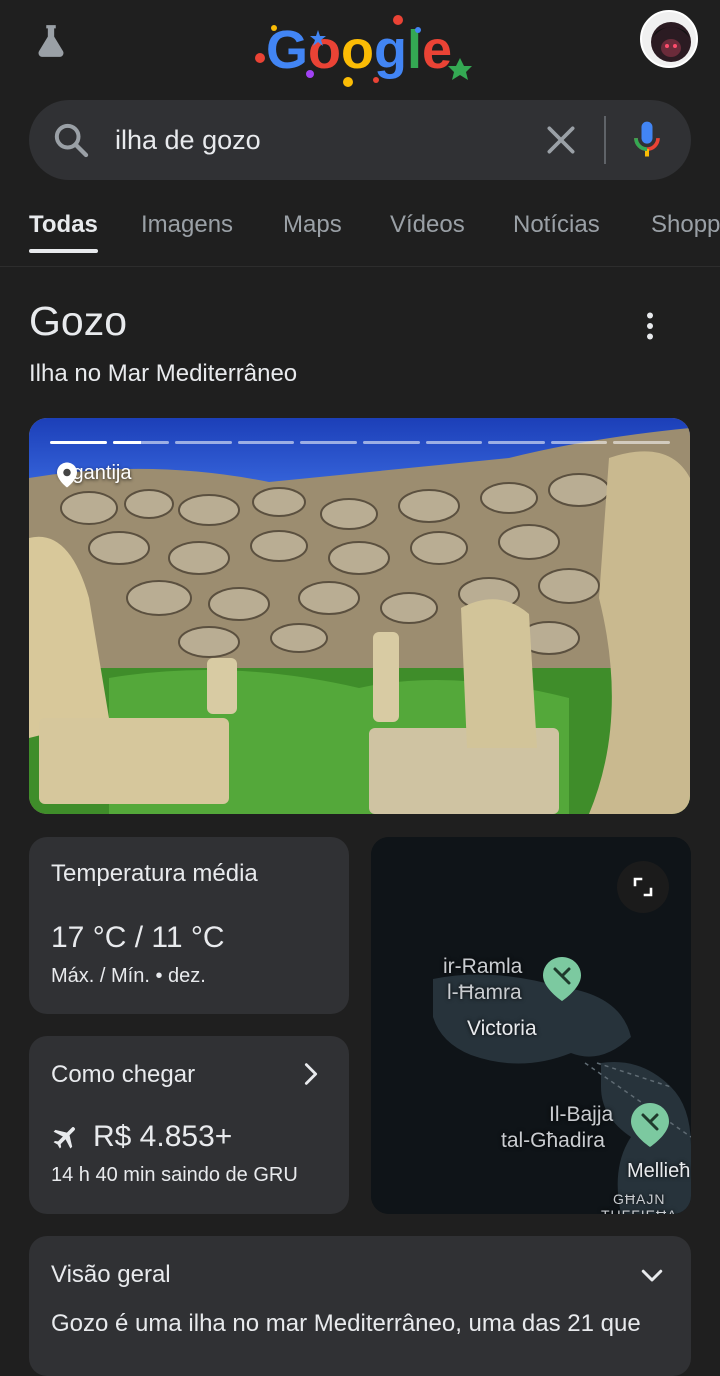  I want to click on top-bar: Google, so click(360, 45).